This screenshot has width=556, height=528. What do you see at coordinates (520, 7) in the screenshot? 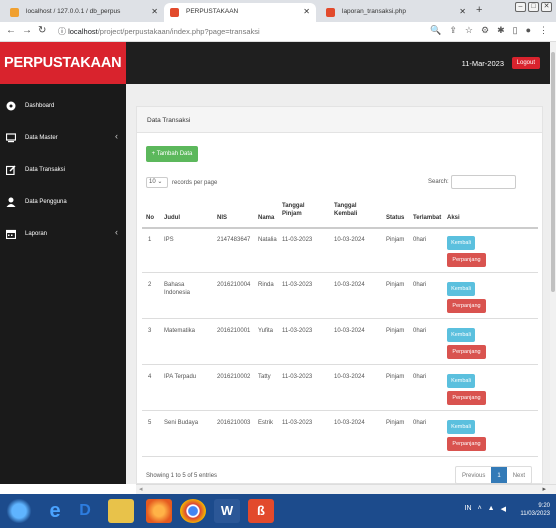
I see `minimize-icon: –` at bounding box center [520, 7].